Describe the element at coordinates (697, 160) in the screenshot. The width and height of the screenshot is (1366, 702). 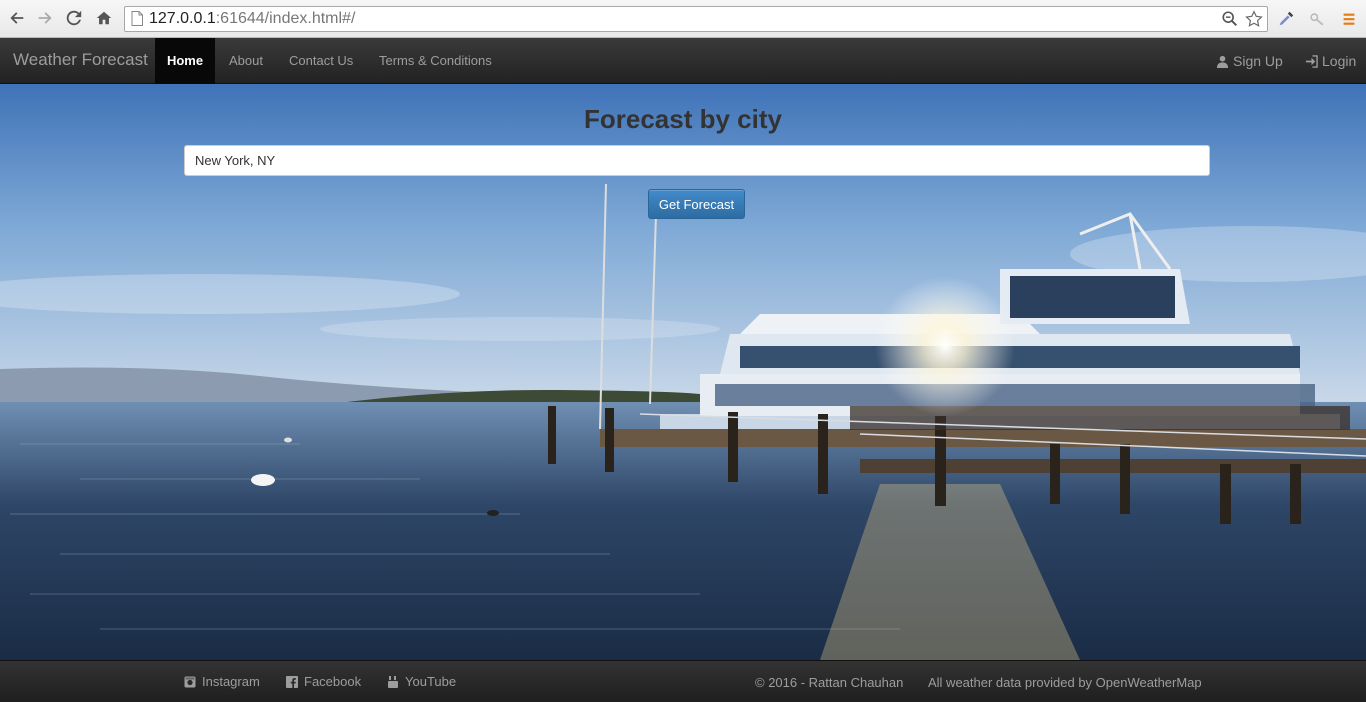
I see `city-input` at that location.